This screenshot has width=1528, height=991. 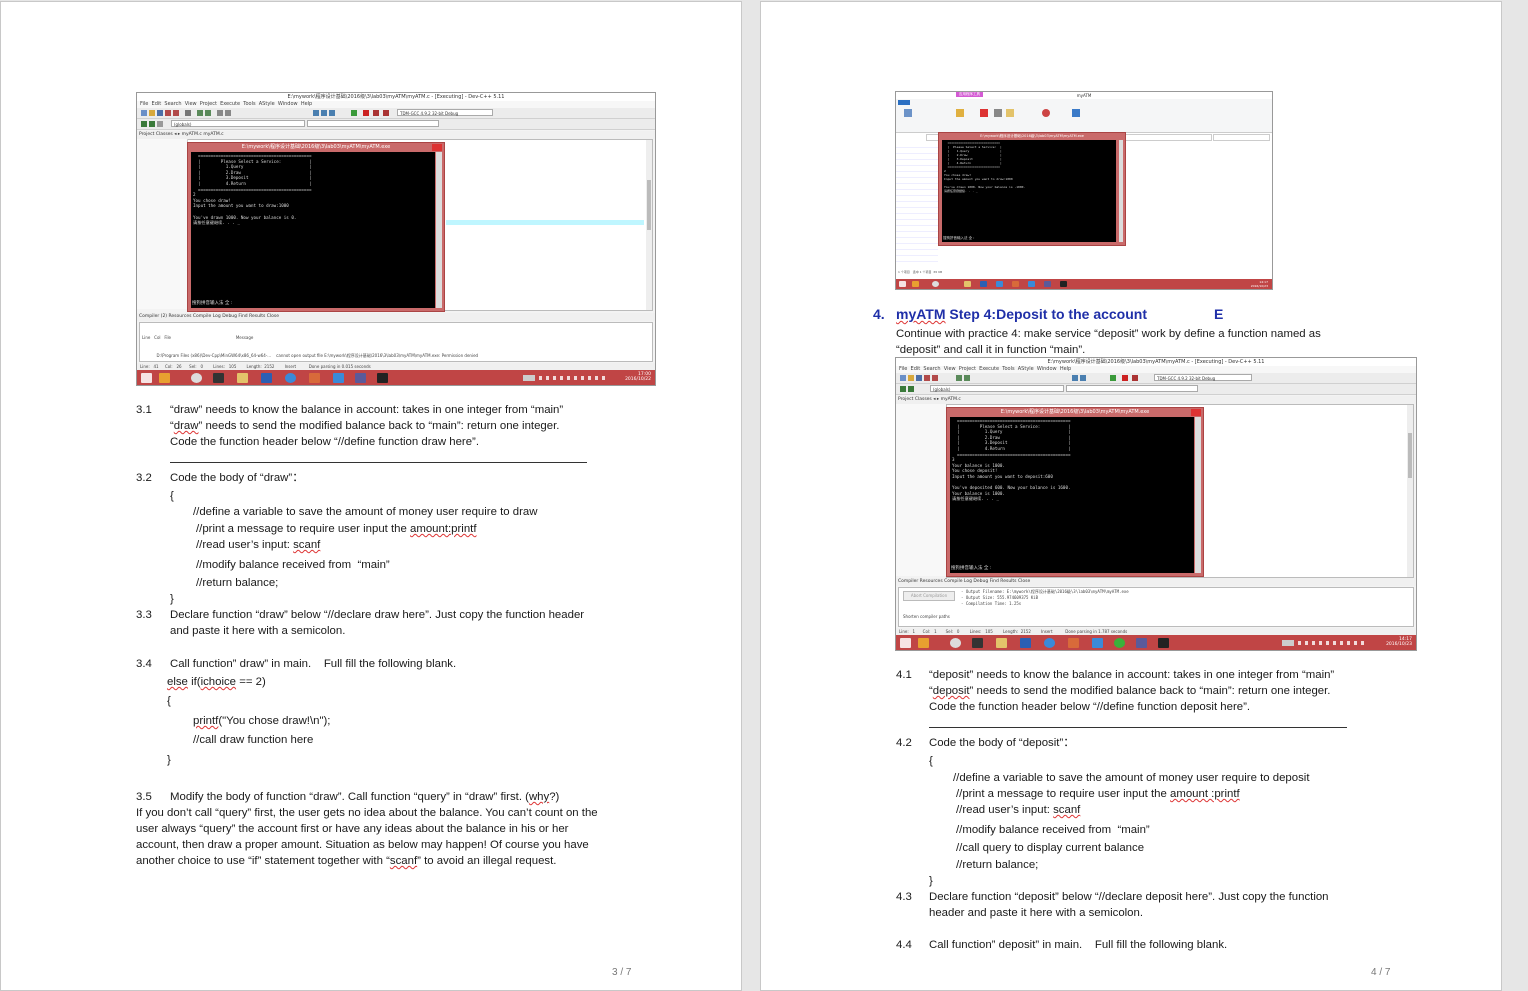 I want to click on shorten-paths-checkbox: Shorten compiler paths, so click(x=926, y=617).